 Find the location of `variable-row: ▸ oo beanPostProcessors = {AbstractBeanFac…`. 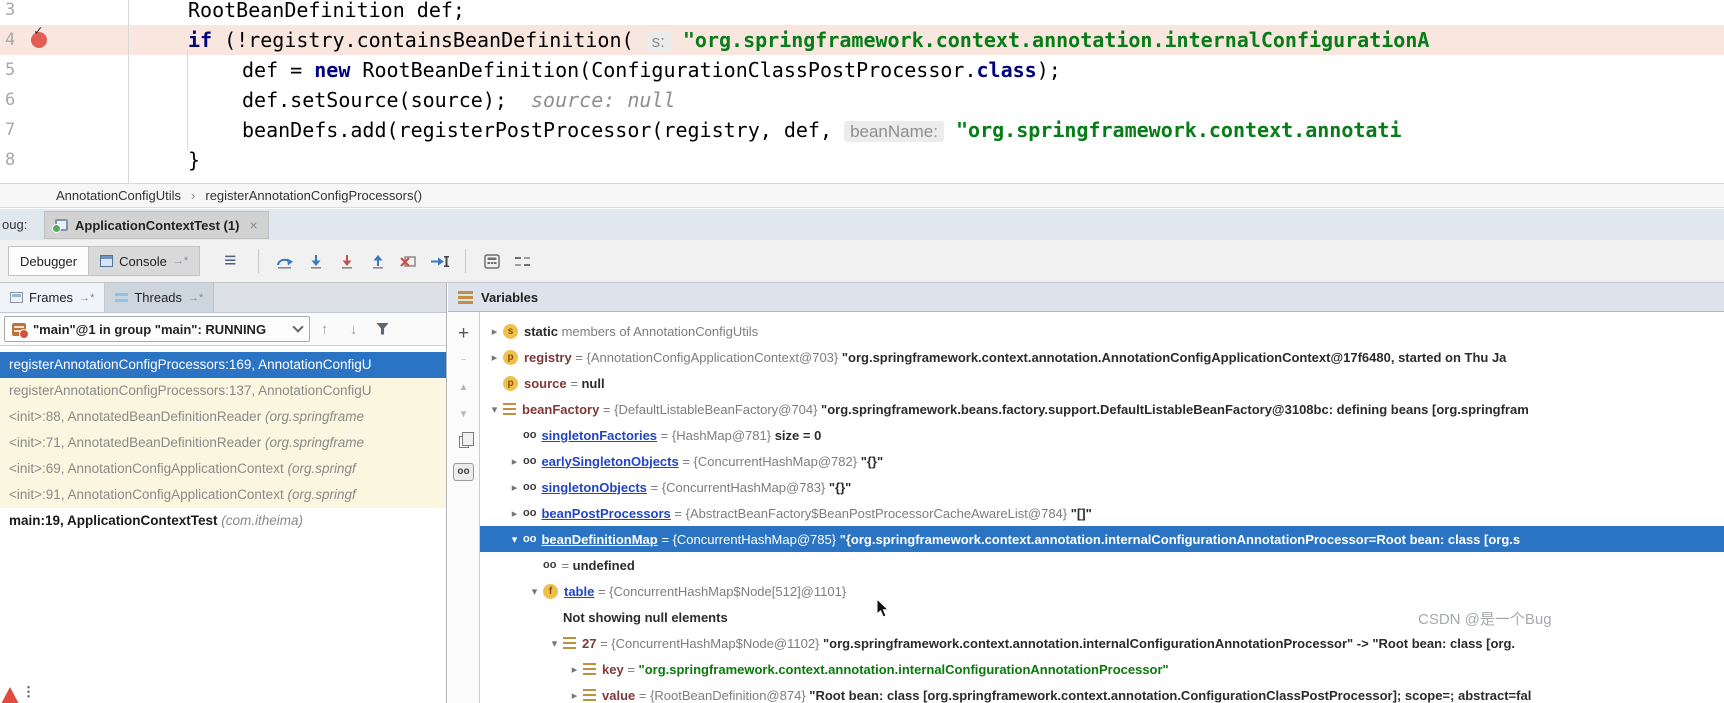

variable-row: ▸ oo beanPostProcessors = {AbstractBeanFac… is located at coordinates (1102, 513).